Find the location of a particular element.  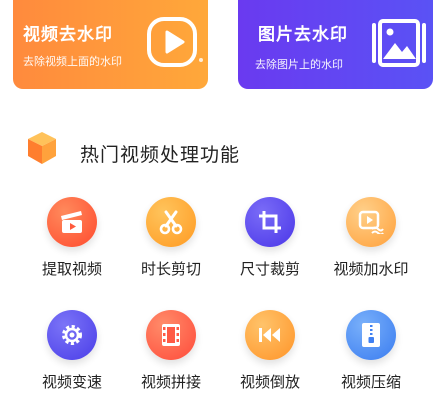

rewind-icon is located at coordinates (270, 335).